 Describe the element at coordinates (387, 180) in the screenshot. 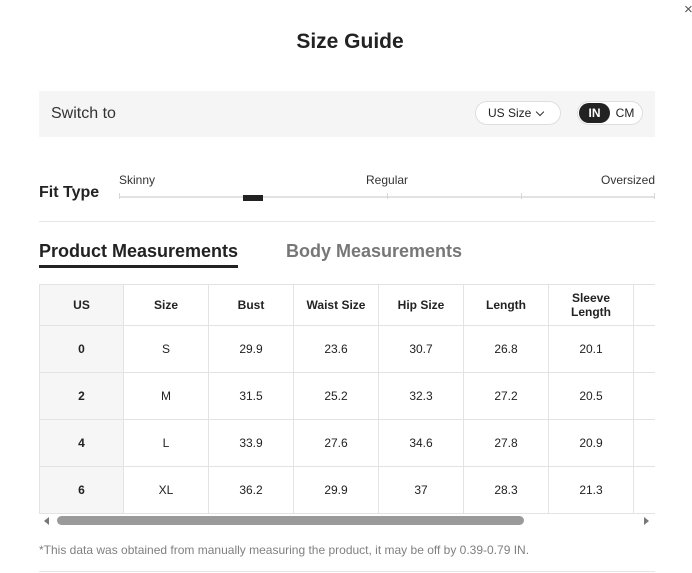

I see `fit-scale-regular: Regular` at that location.